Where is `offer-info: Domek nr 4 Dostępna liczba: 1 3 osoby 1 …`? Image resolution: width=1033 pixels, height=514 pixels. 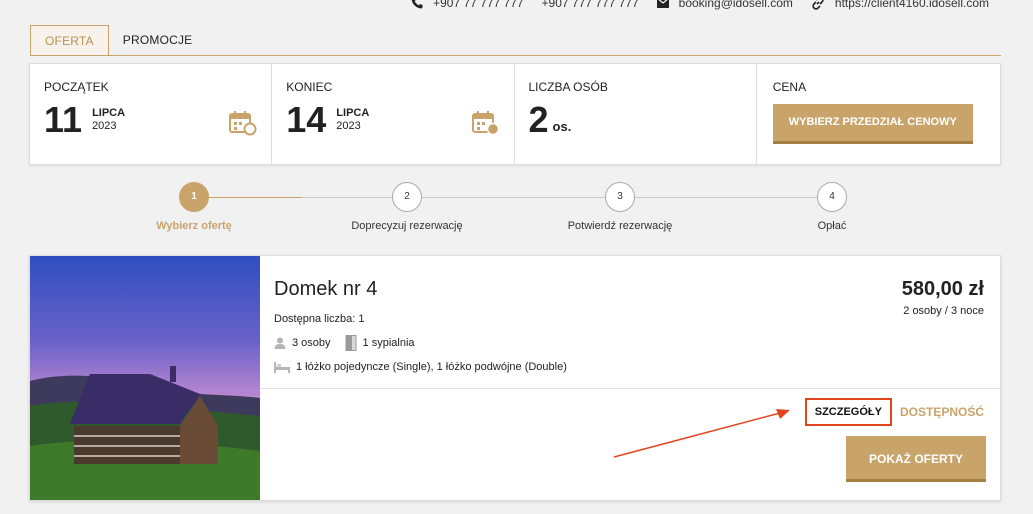 offer-info: Domek nr 4 Dostępna liczba: 1 3 osoby 1 … is located at coordinates (423, 325).